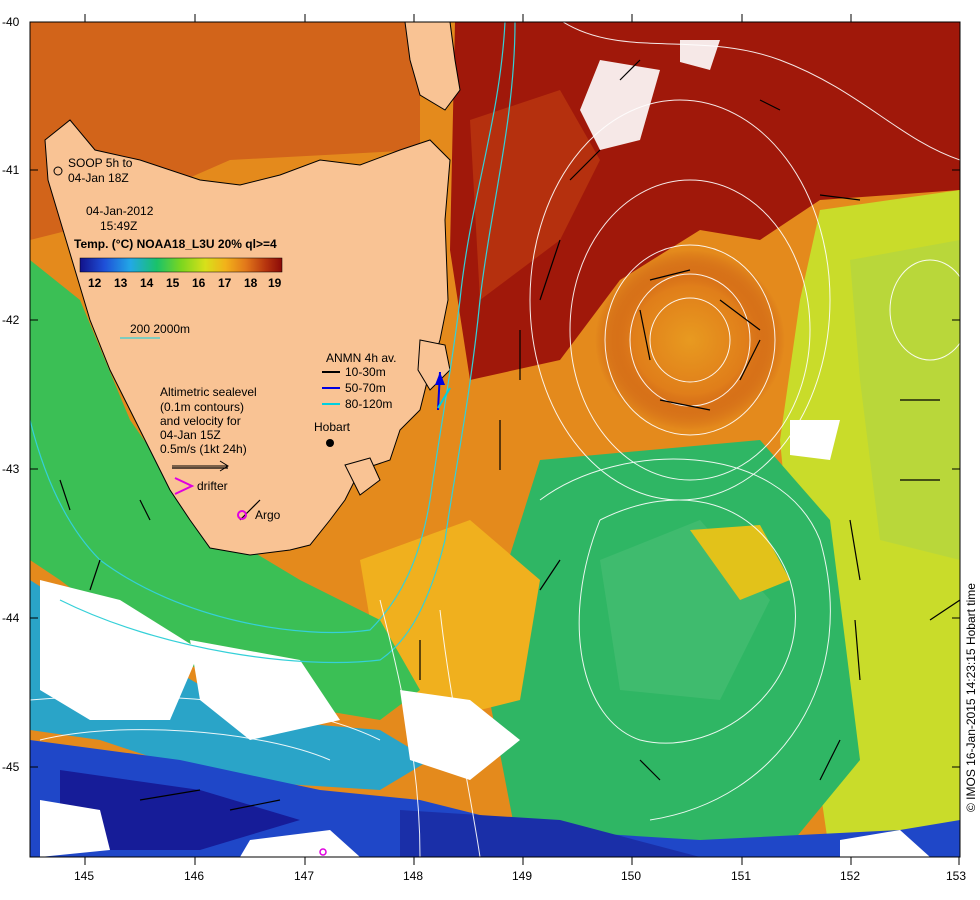 The height and width of the screenshot is (900, 980). I want to click on drifter-label: drifter, so click(212, 486).